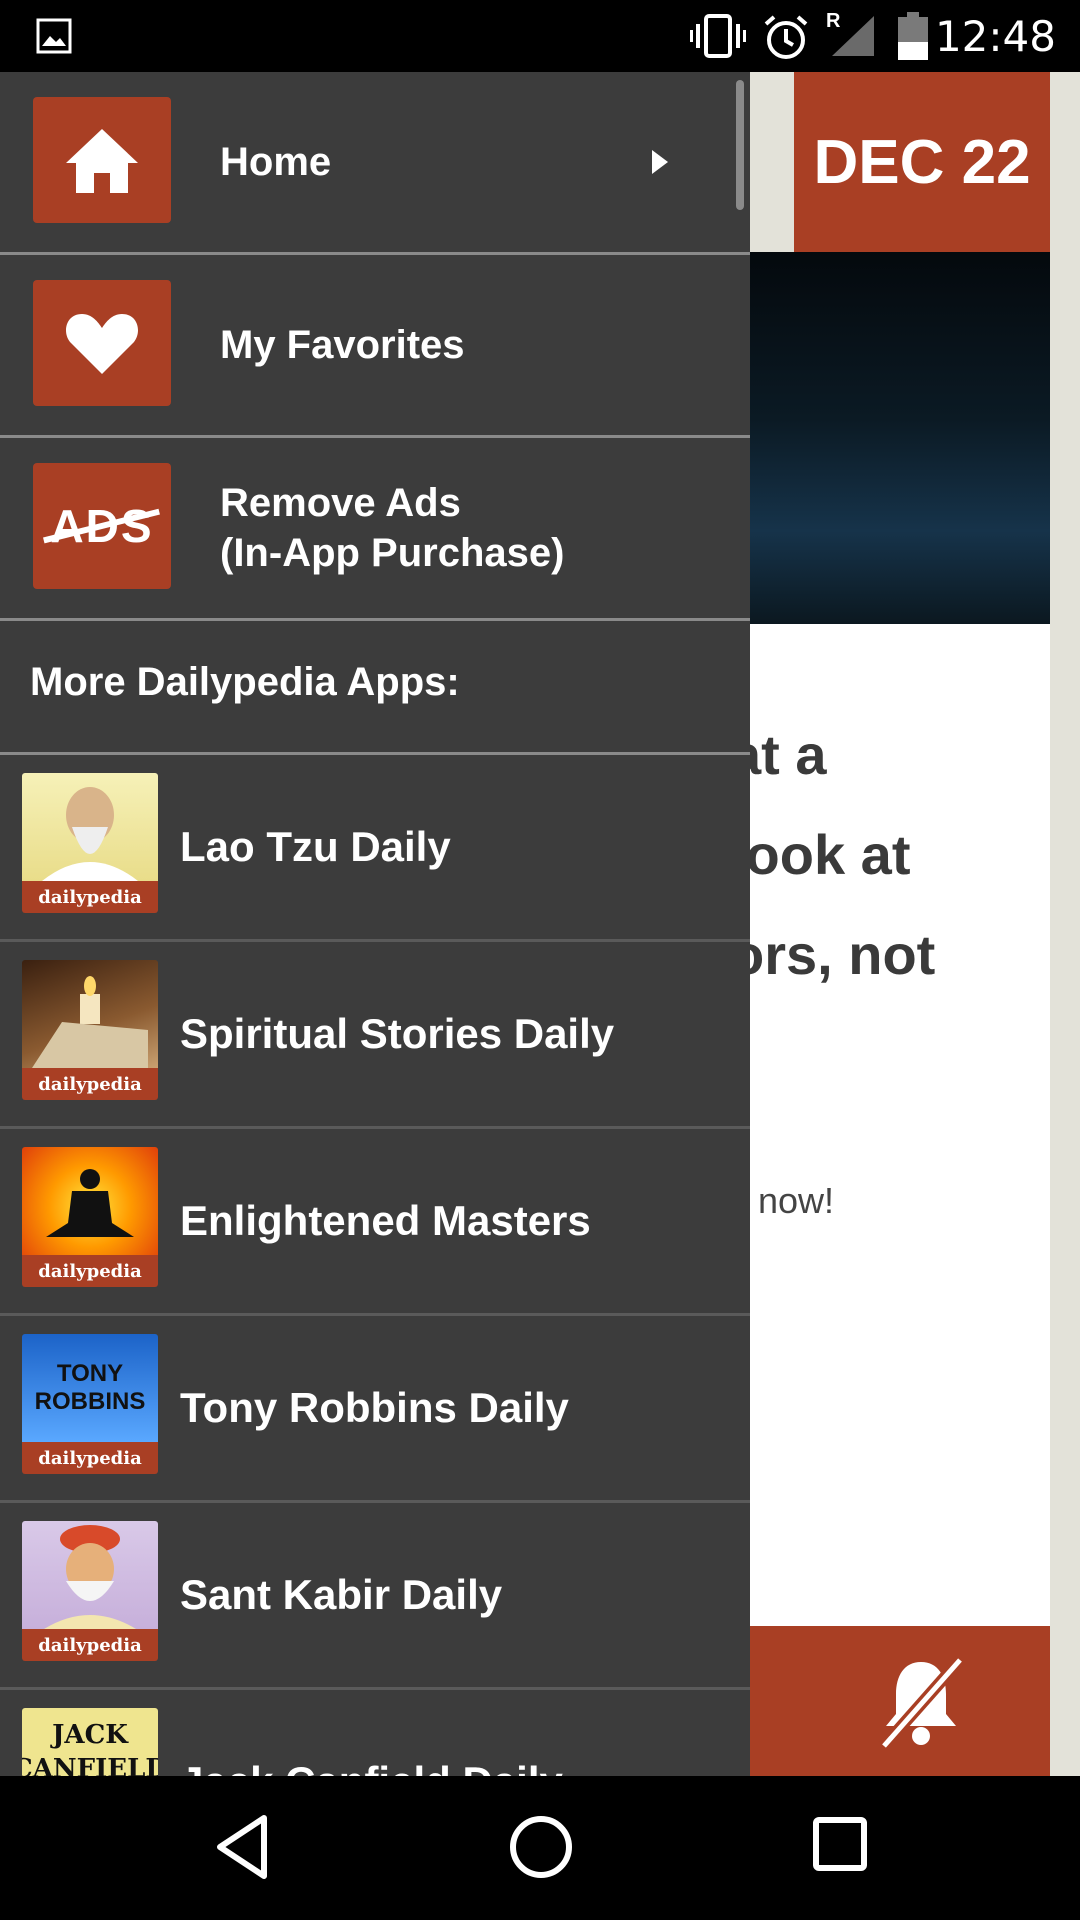 The height and width of the screenshot is (1920, 1080). I want to click on section-title: More Dailypedia Apps:, so click(245, 682).